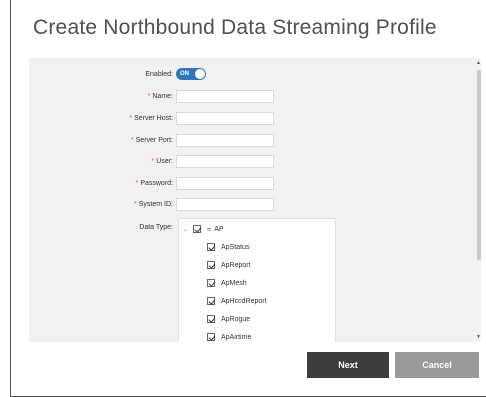 The width and height of the screenshot is (486, 397). I want to click on checkbox-apairtime, so click(211, 337).